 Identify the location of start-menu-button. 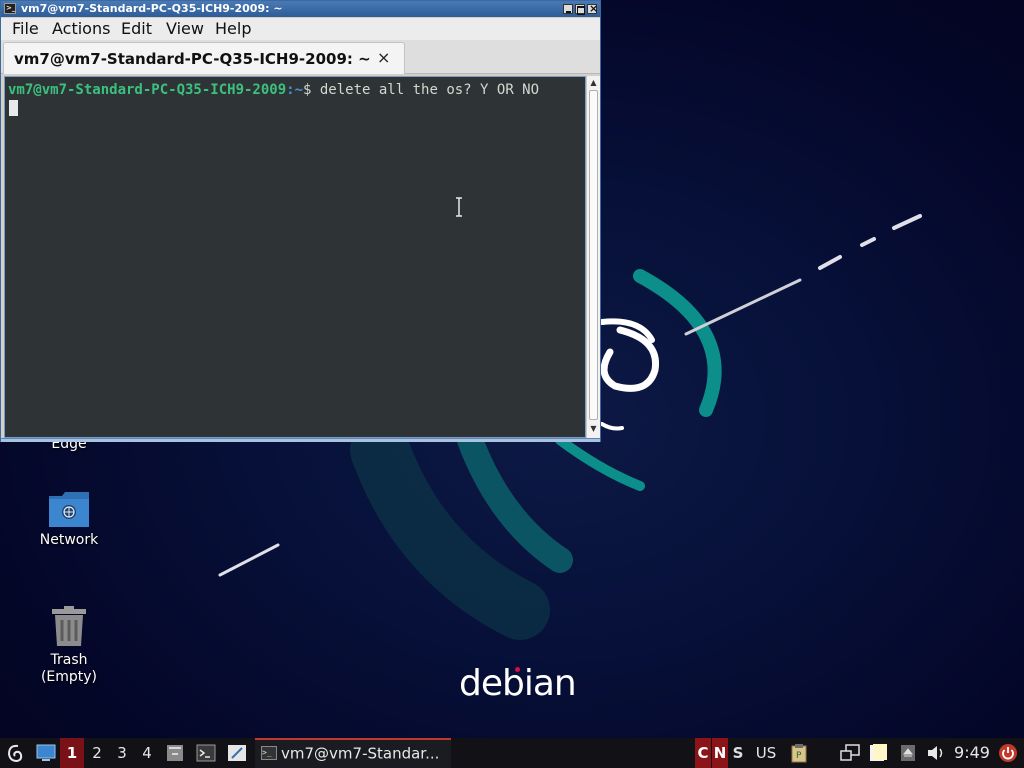
(15, 753).